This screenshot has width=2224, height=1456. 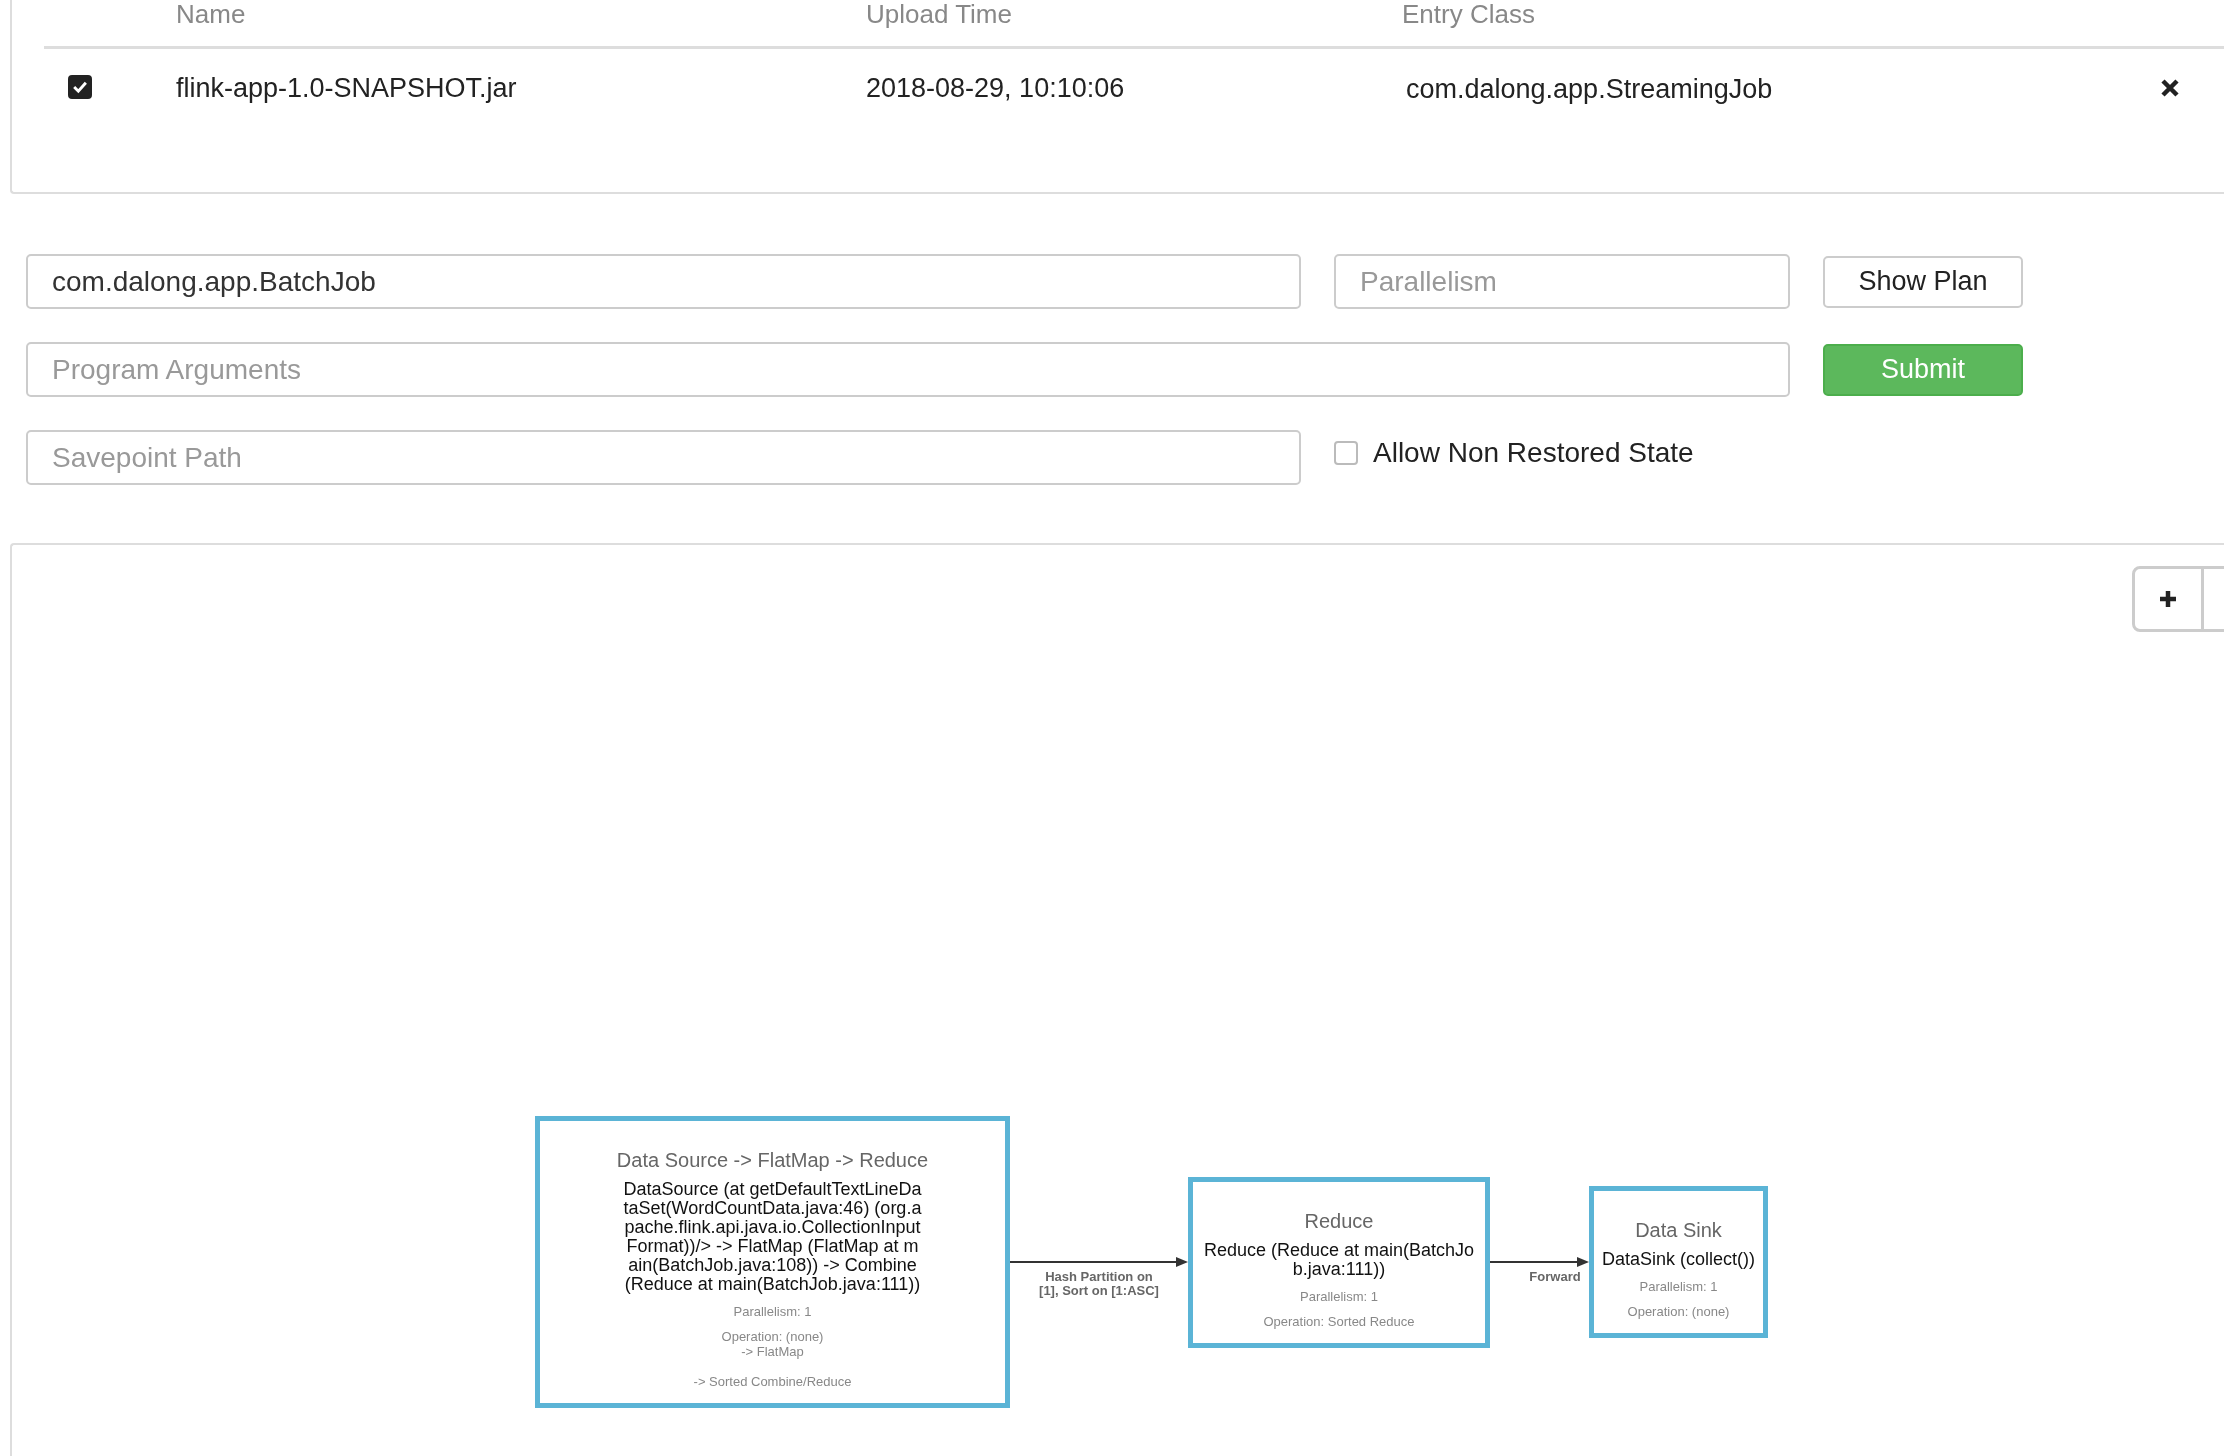 What do you see at coordinates (1562, 281) in the screenshot?
I see `parallelism-field: Parallelism` at bounding box center [1562, 281].